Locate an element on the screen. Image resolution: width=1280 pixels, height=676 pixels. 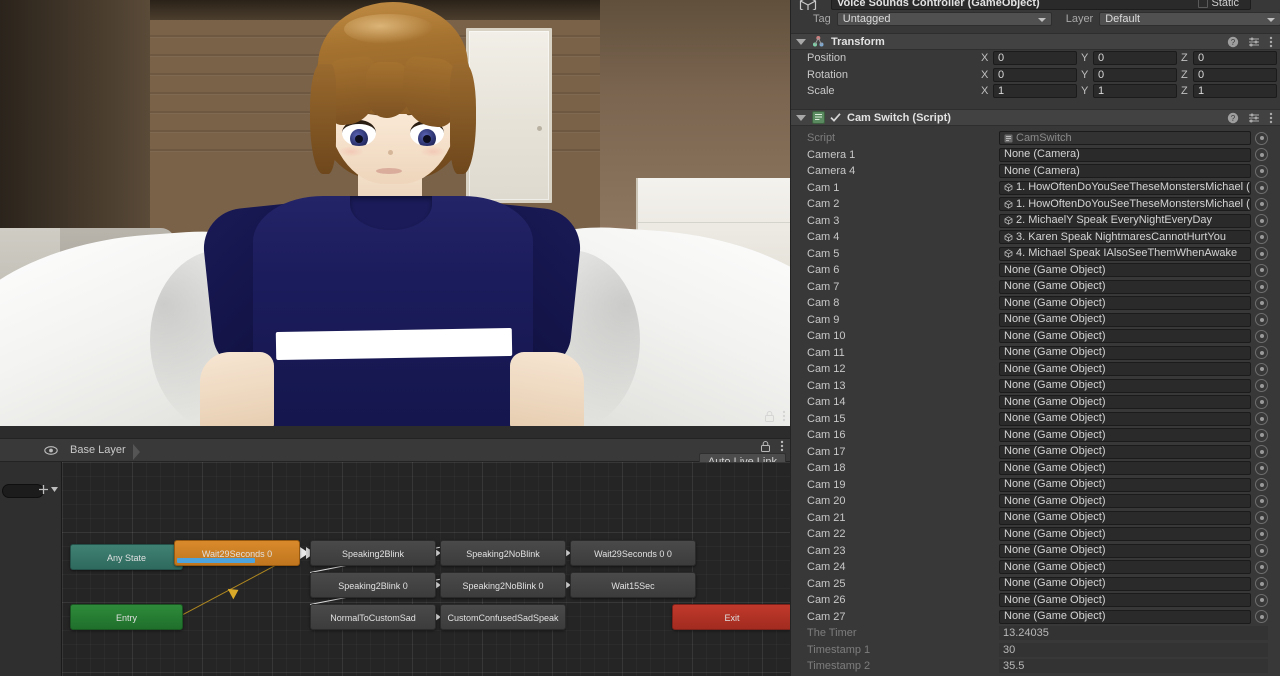
animator-node-wait15sec: Wait15Sec is located at coordinates (633, 585).